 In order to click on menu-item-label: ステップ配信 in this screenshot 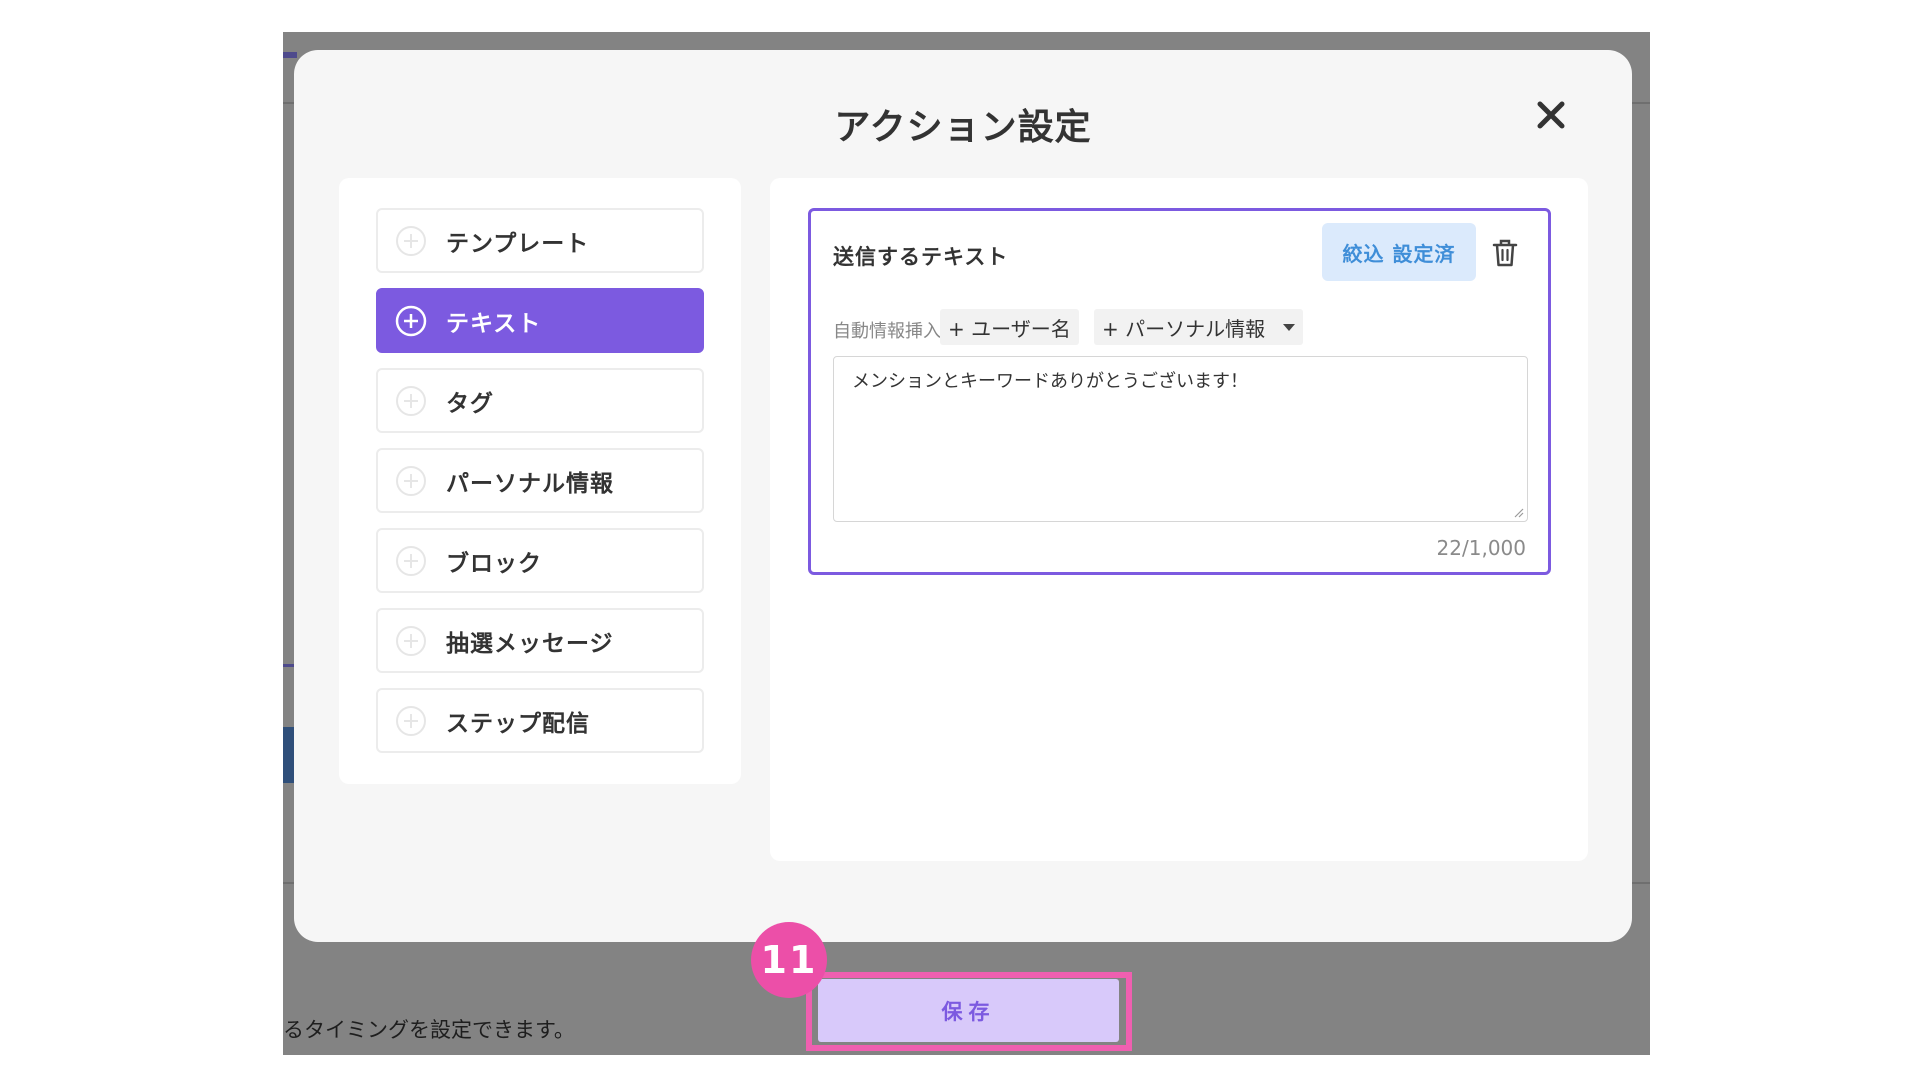, I will do `click(518, 723)`.